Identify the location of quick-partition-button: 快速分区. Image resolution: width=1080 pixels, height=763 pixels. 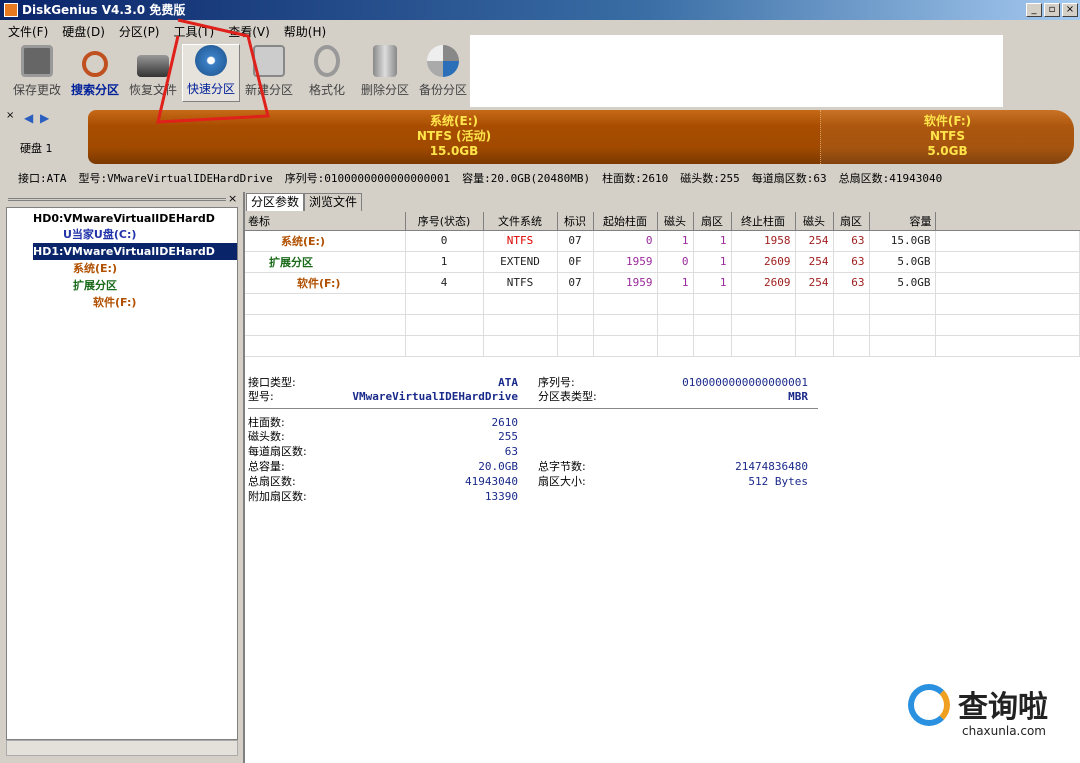
(211, 73).